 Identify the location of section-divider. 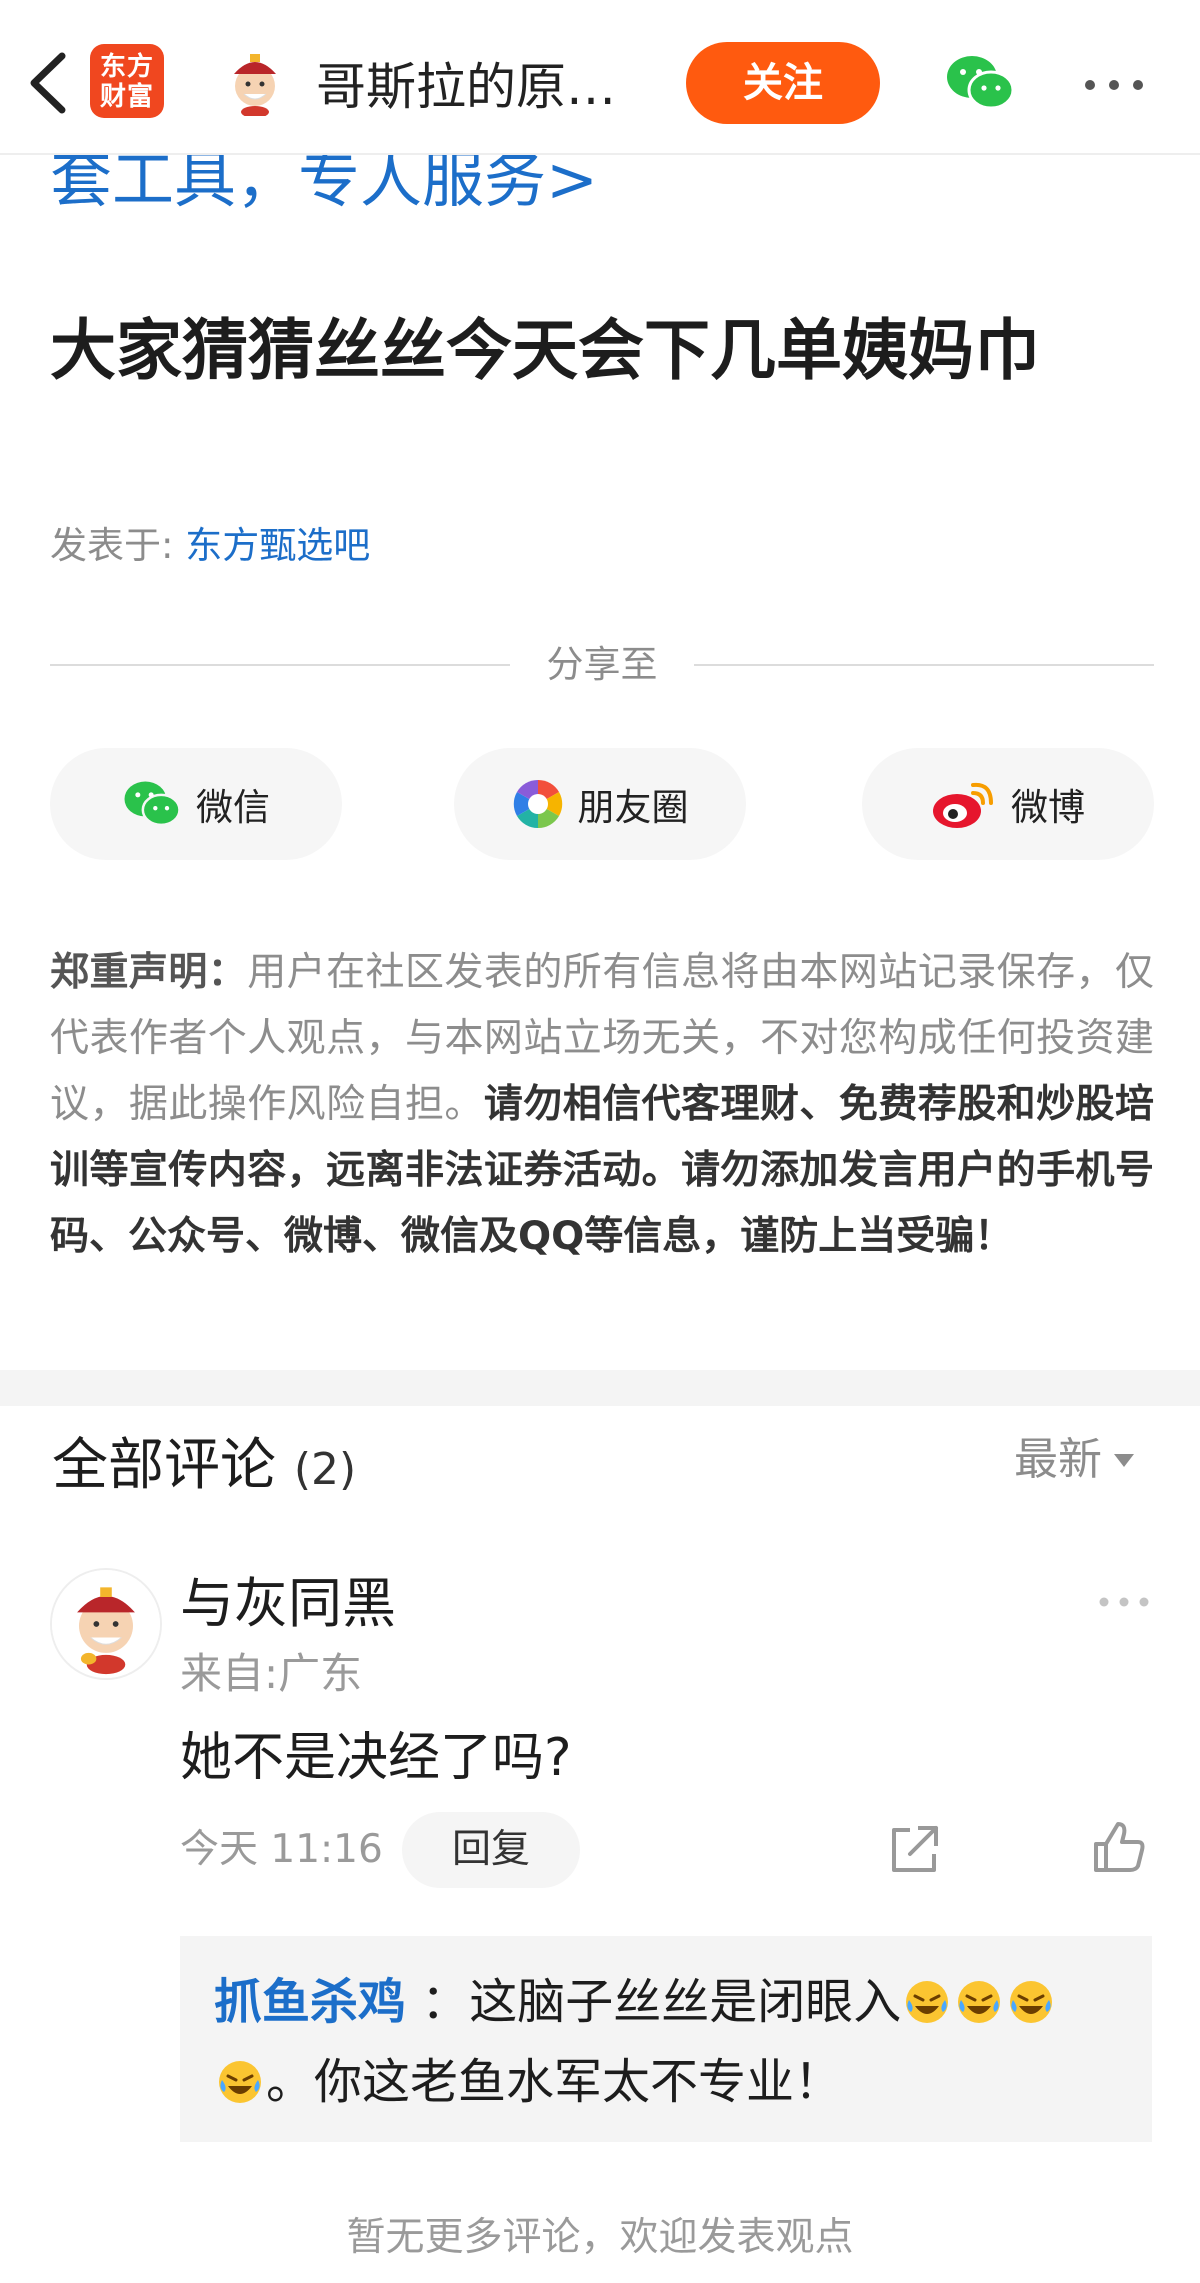
(600, 1388).